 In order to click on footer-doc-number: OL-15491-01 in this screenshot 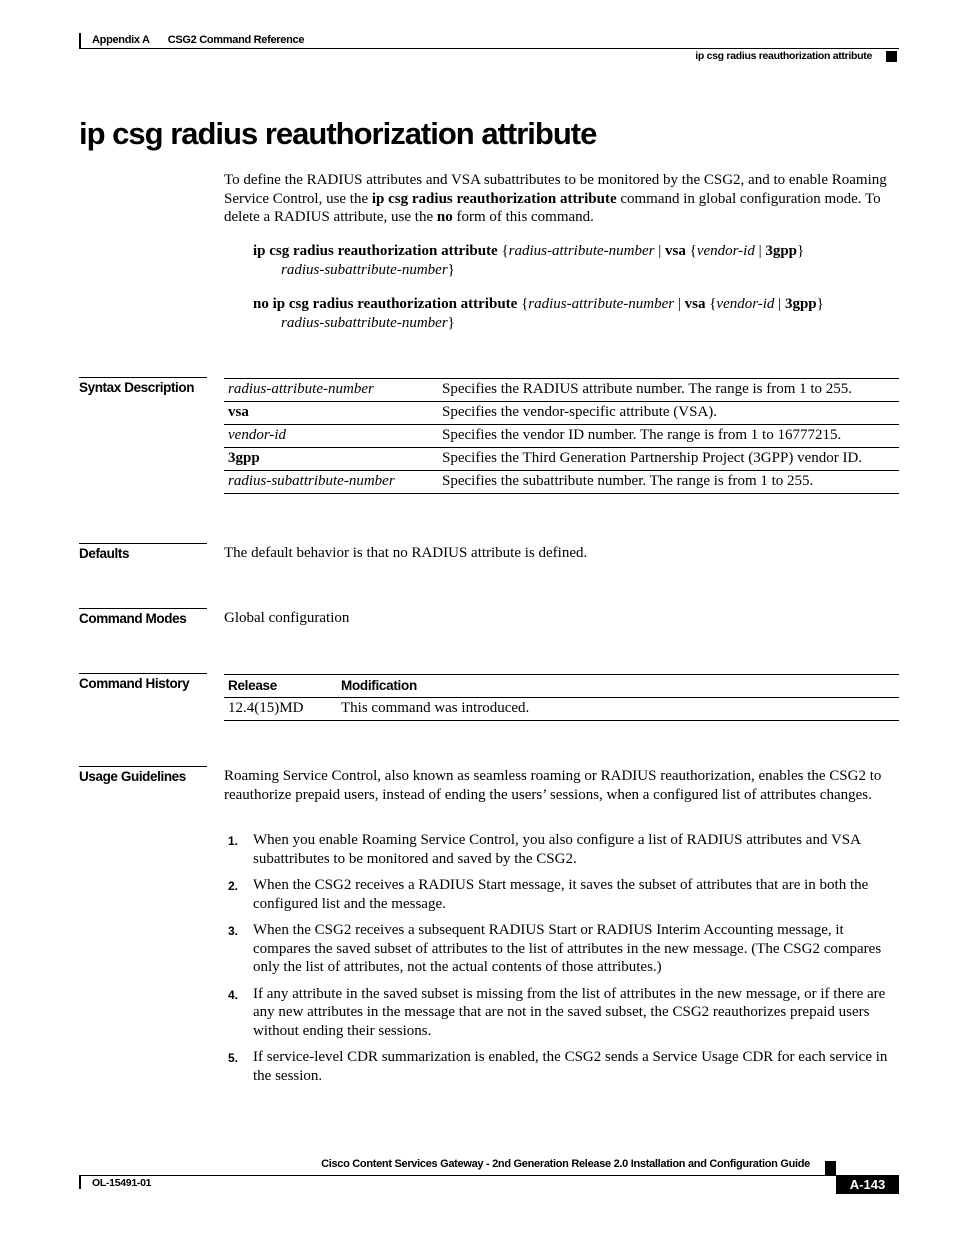, I will do `click(122, 1183)`.